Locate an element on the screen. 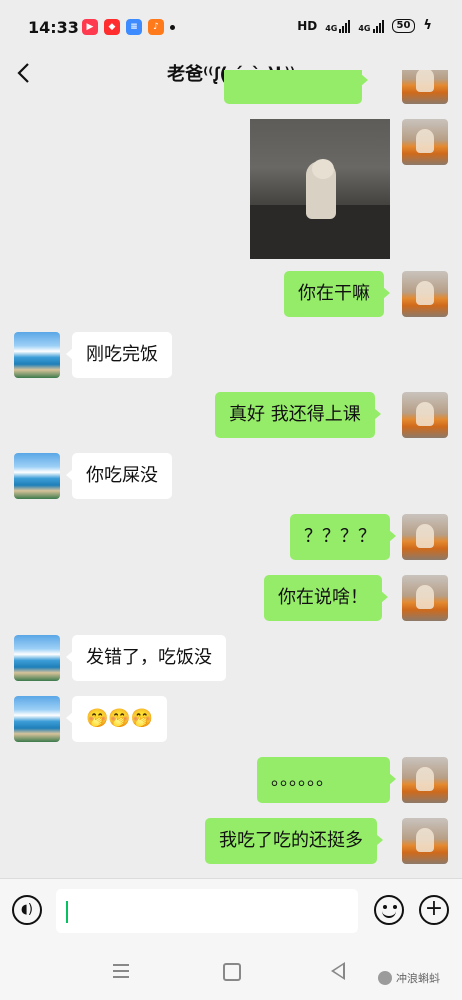 The image size is (462, 1000). voice-input-icon: ◖) is located at coordinates (27, 910).